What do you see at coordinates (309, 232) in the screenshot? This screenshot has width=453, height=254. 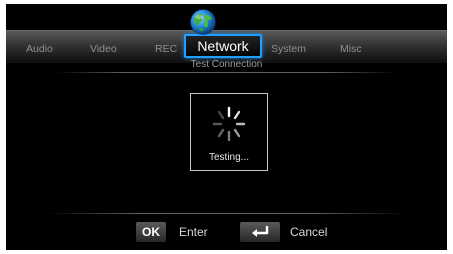 I see `cancel-label: Cancel` at bounding box center [309, 232].